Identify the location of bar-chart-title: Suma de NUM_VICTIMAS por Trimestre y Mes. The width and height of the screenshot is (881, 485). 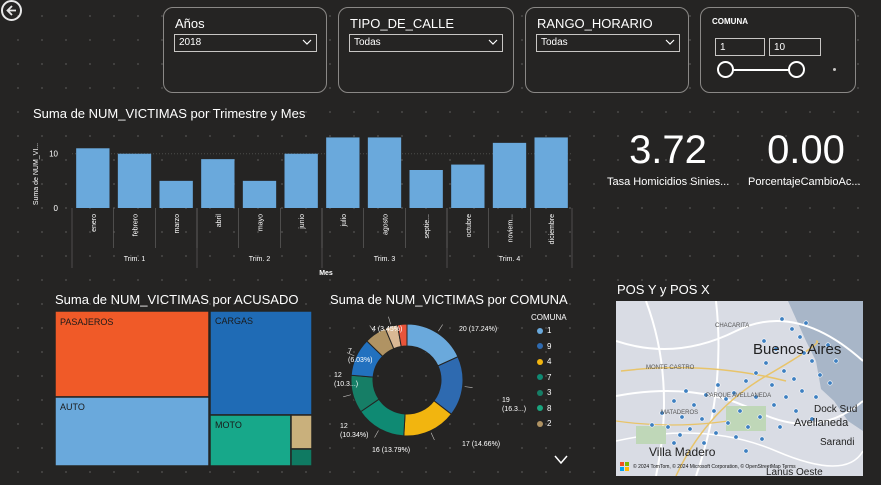
(169, 113).